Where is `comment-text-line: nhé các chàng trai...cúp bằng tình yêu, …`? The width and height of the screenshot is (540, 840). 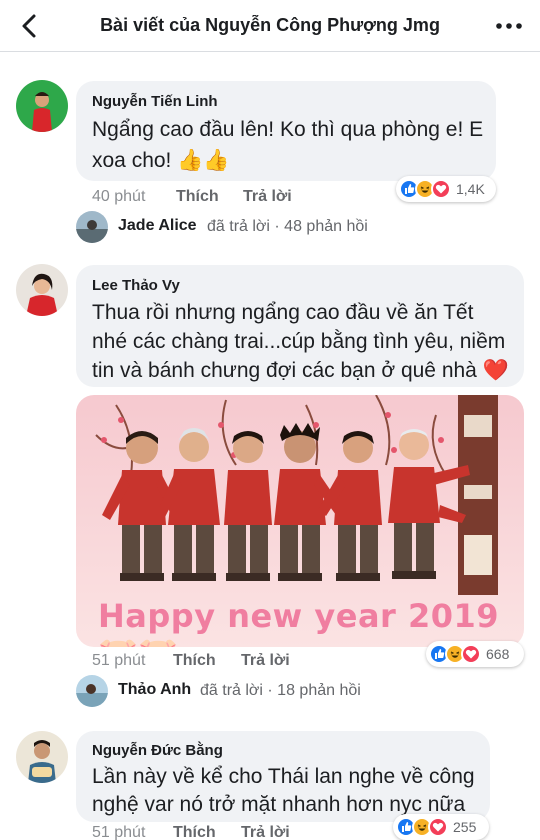 comment-text-line: nhé các chàng trai...cúp bằng tình yêu, … is located at coordinates (299, 341).